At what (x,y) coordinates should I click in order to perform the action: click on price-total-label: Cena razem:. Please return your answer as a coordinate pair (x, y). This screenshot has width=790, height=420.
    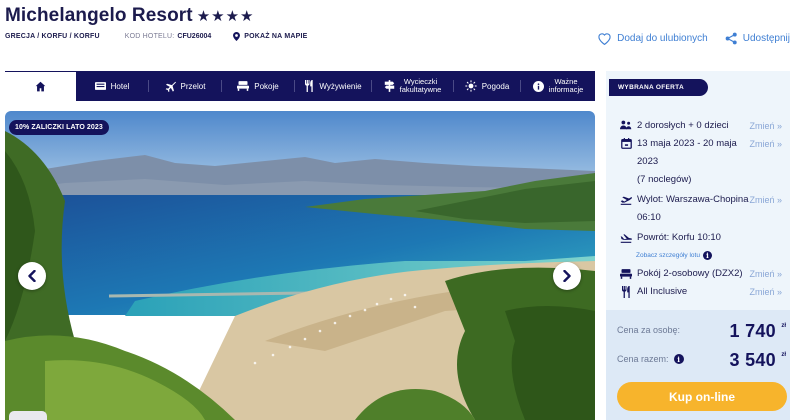
    Looking at the image, I should click on (643, 359).